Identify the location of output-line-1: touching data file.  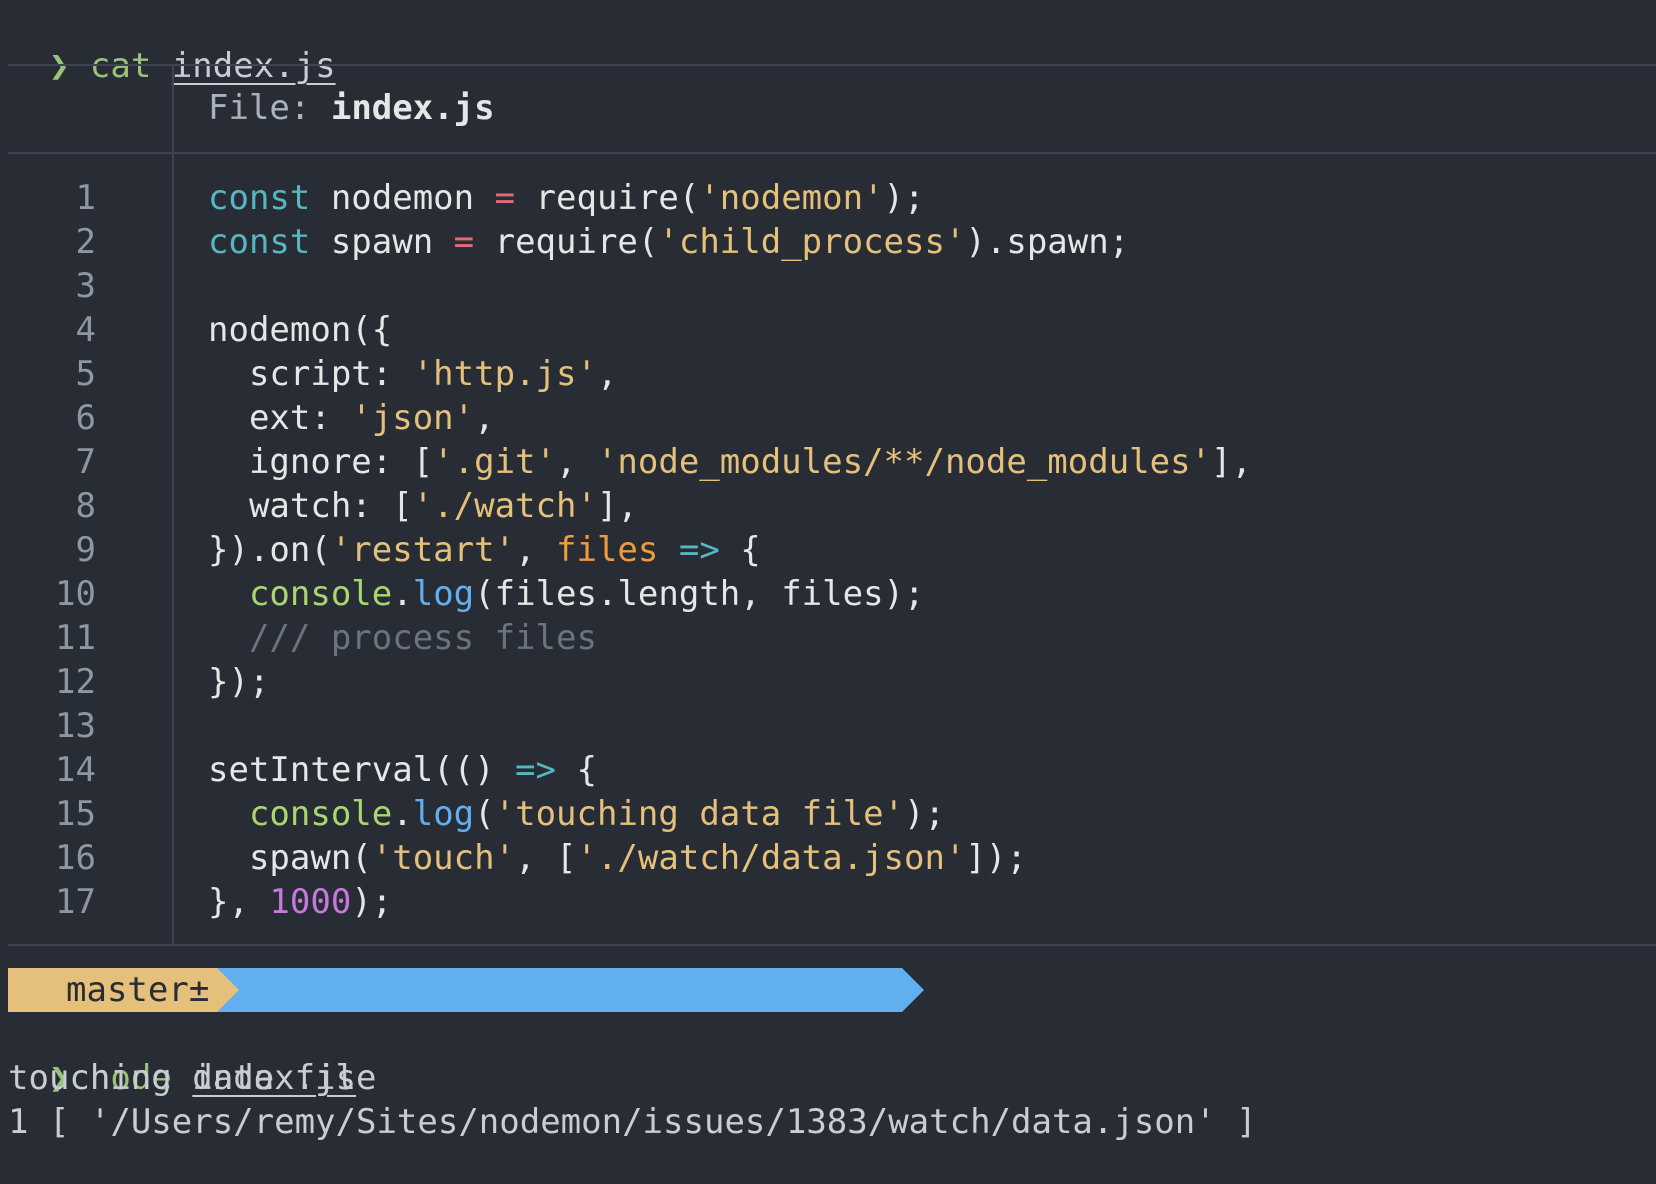
(192, 1078).